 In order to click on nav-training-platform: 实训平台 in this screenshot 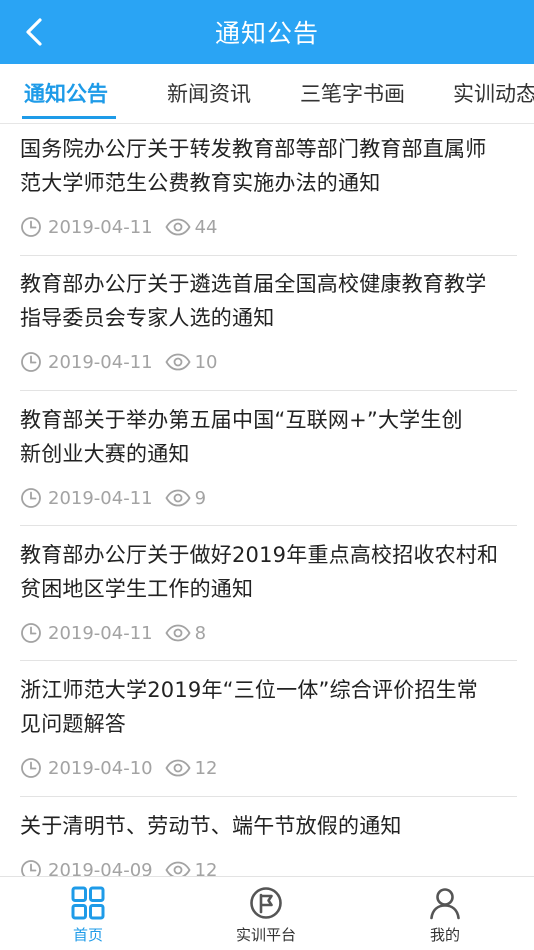, I will do `click(266, 913)`.